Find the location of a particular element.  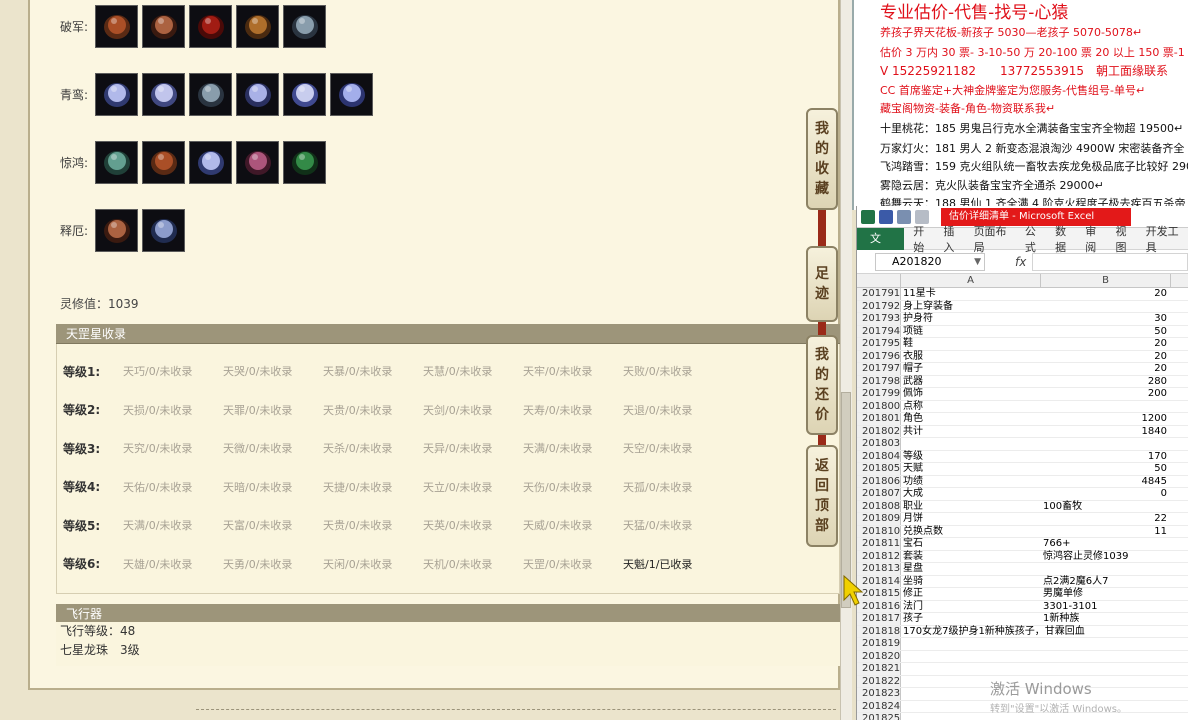

spreadsheet-row: 201792 身上穿装备 is located at coordinates (1022, 306).